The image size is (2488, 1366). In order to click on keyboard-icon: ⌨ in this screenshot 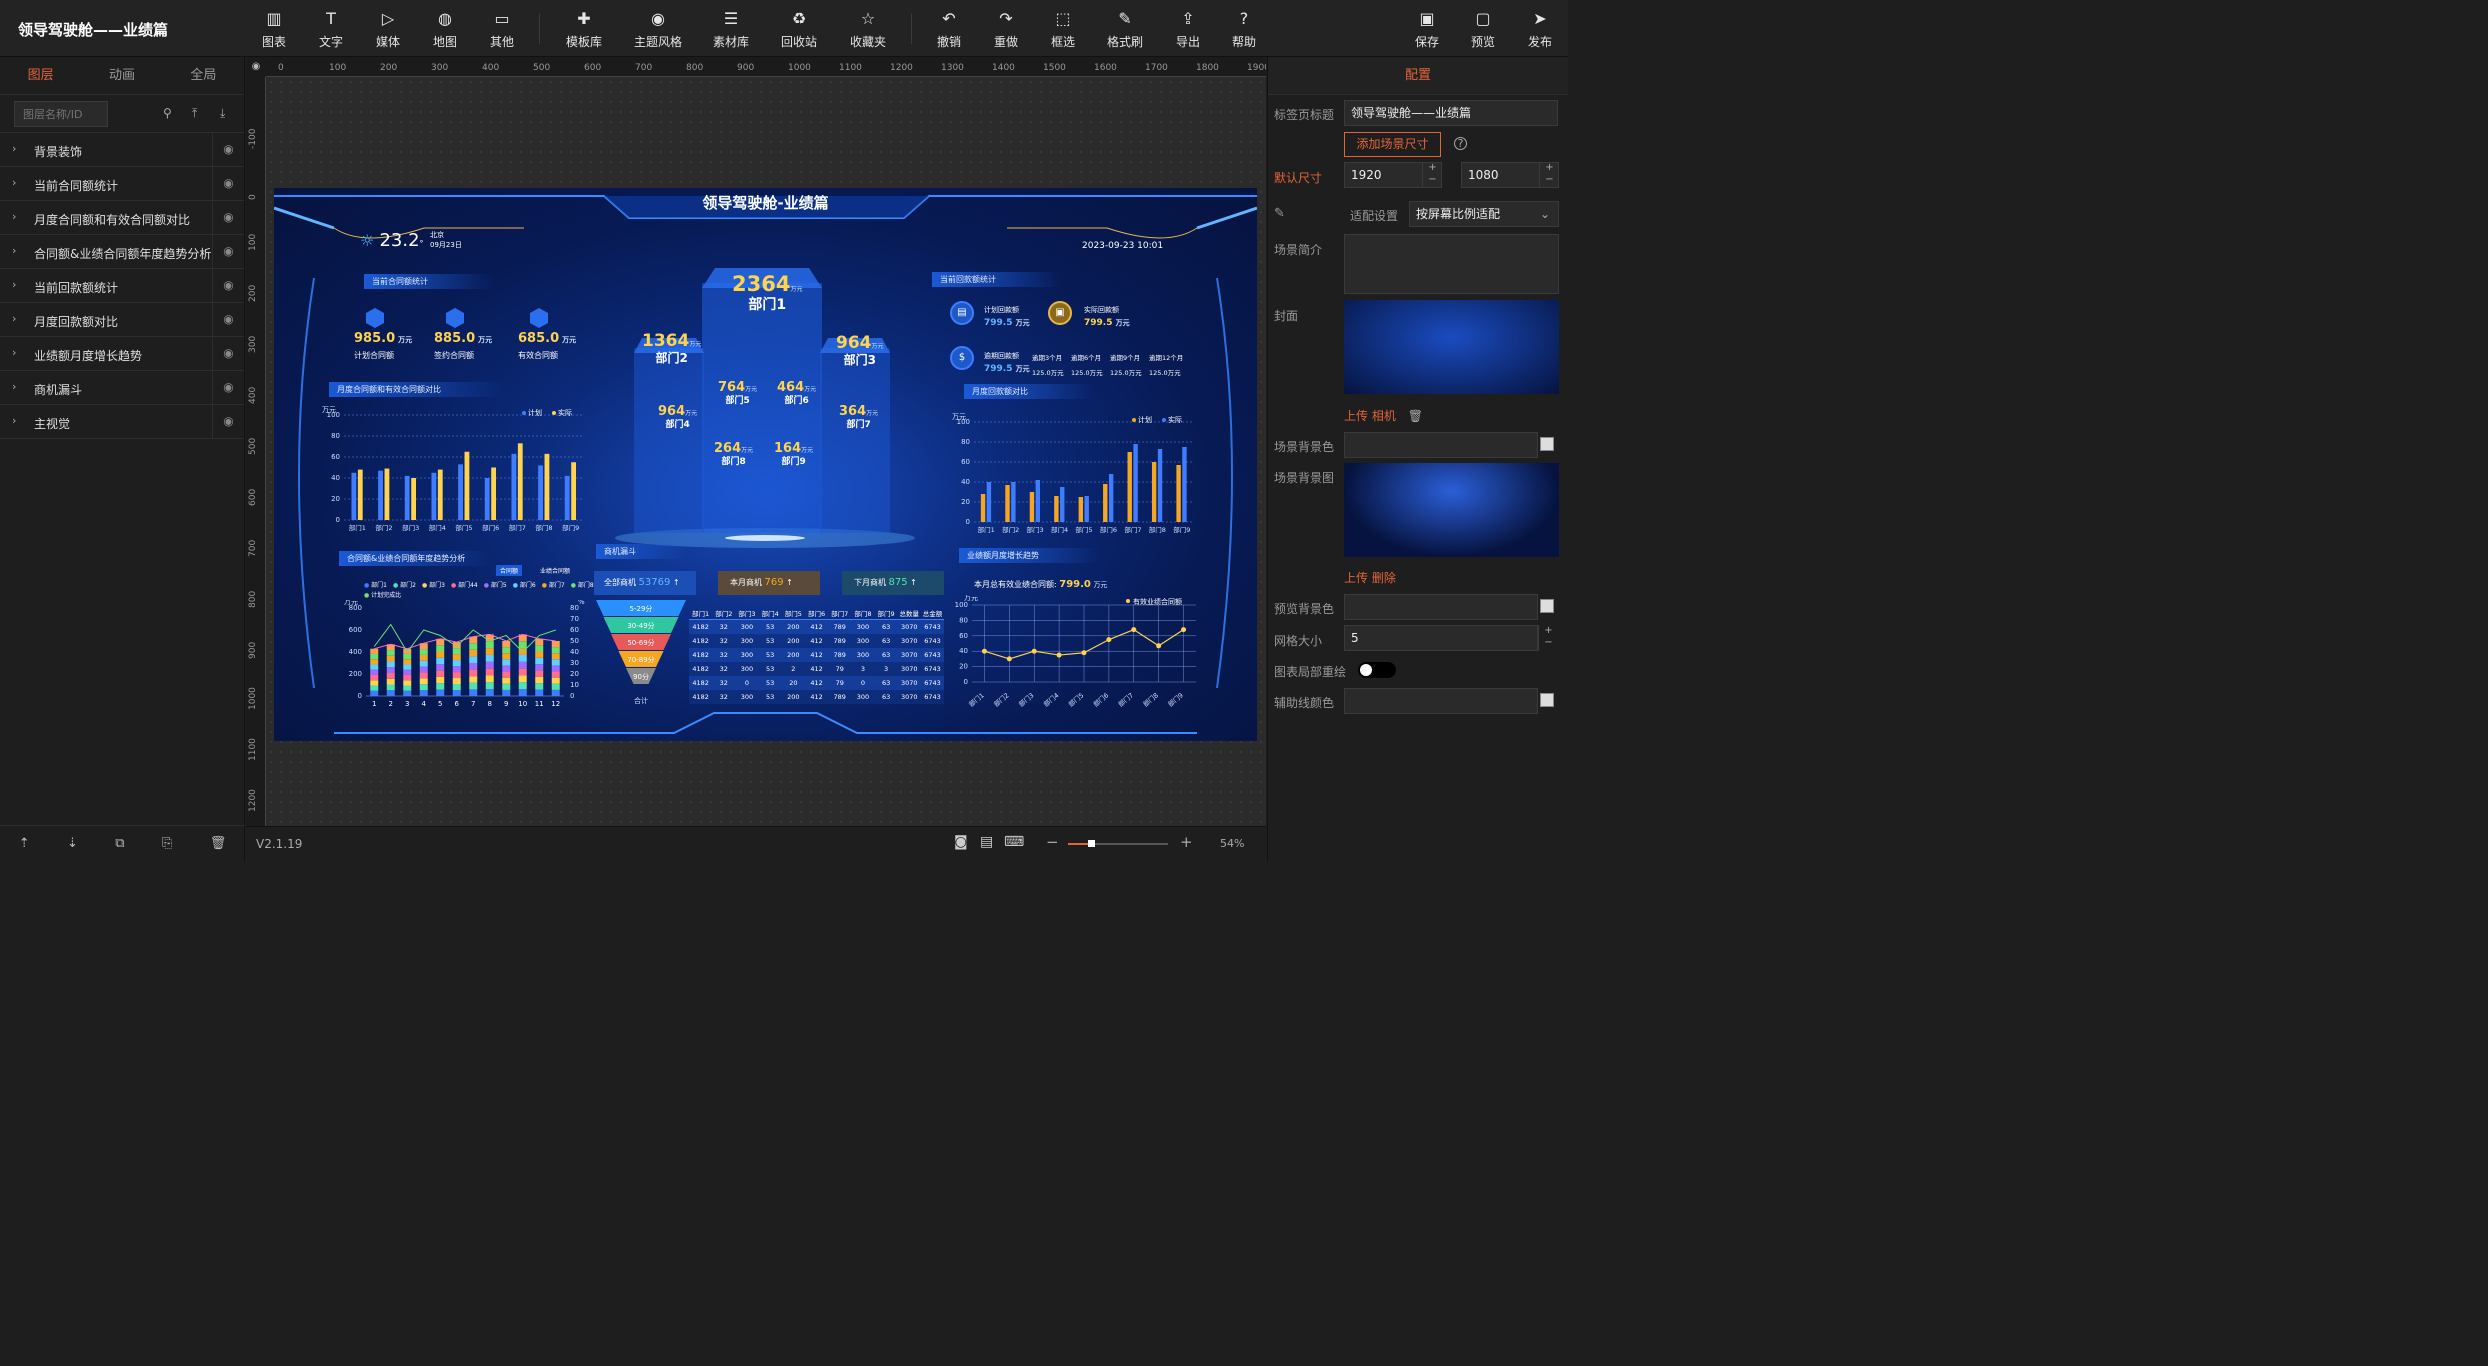, I will do `click(1014, 842)`.